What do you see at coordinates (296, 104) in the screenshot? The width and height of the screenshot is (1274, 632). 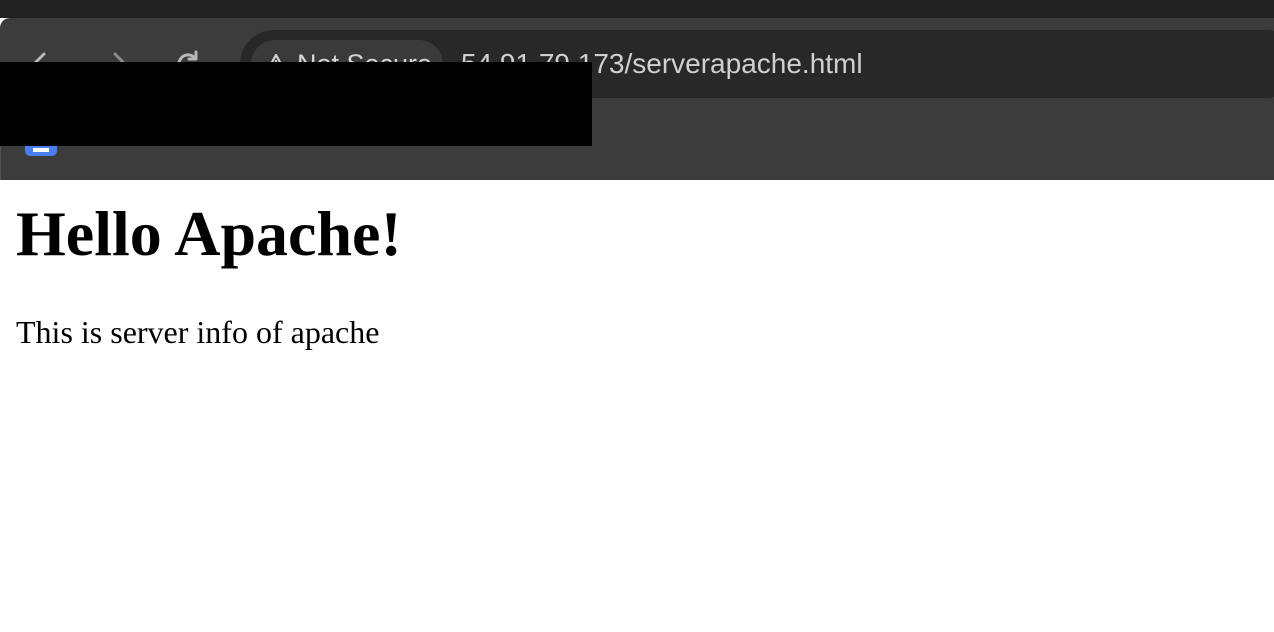 I see `redaction-block` at bounding box center [296, 104].